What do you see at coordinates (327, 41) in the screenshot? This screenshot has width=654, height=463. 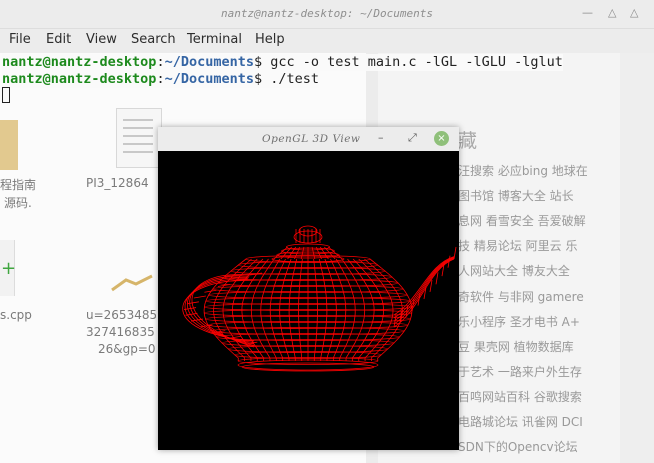 I see `terminal-menubar: File Edit View Search Terminal Help` at bounding box center [327, 41].